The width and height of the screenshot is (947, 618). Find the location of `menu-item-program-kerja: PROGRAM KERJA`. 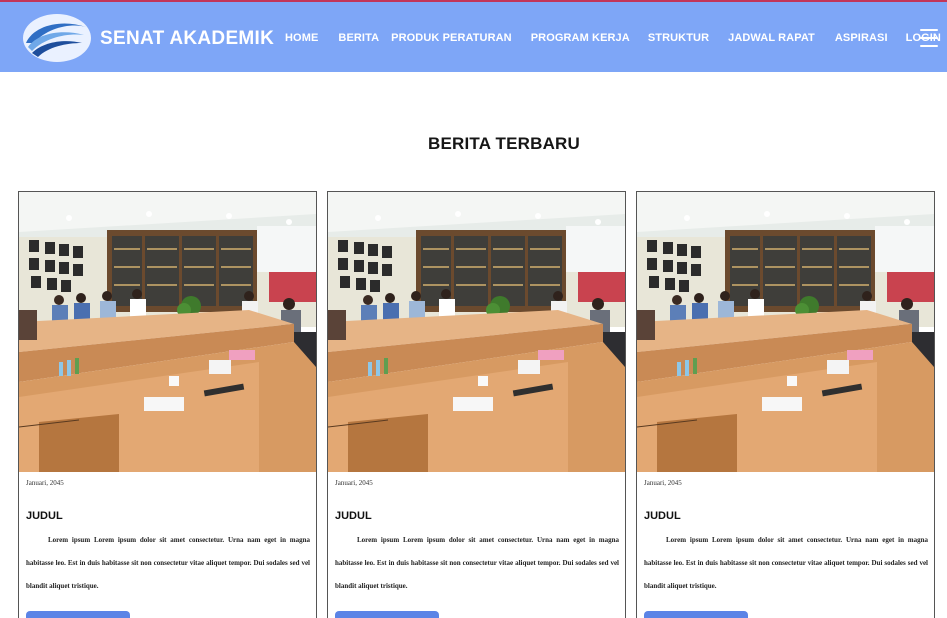

menu-item-program-kerja: PROGRAM KERJA is located at coordinates (580, 38).